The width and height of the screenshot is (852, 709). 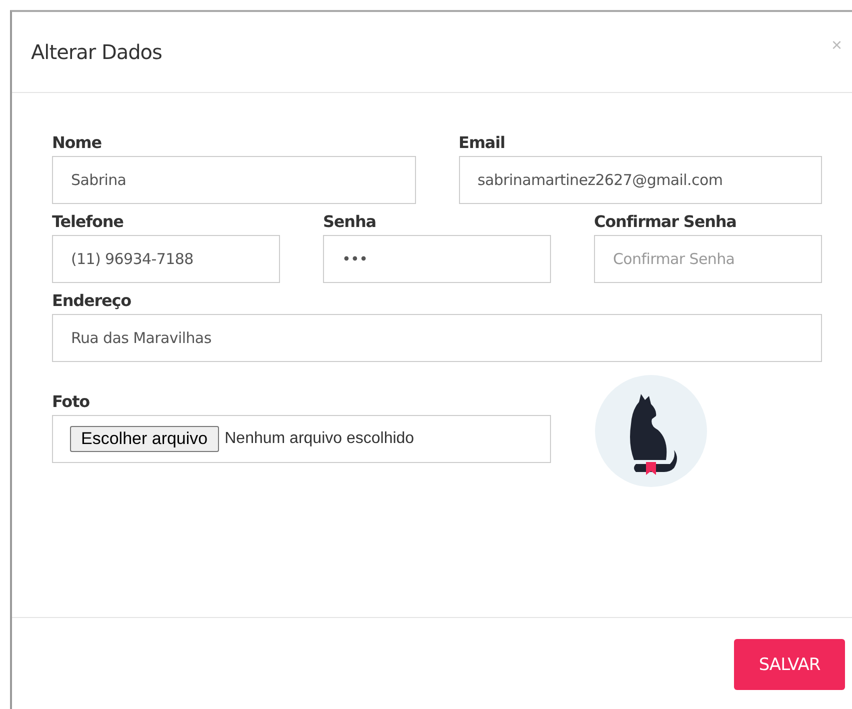 I want to click on choose-file-button: Escolher arquivo, so click(x=144, y=439).